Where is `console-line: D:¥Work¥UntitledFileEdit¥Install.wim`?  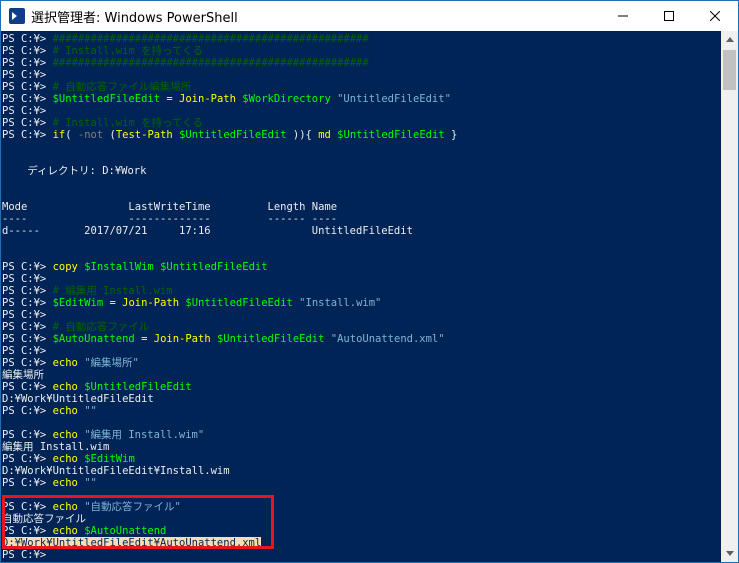
console-line: D:¥Work¥UntitledFileEdit¥Install.wim is located at coordinates (116, 471).